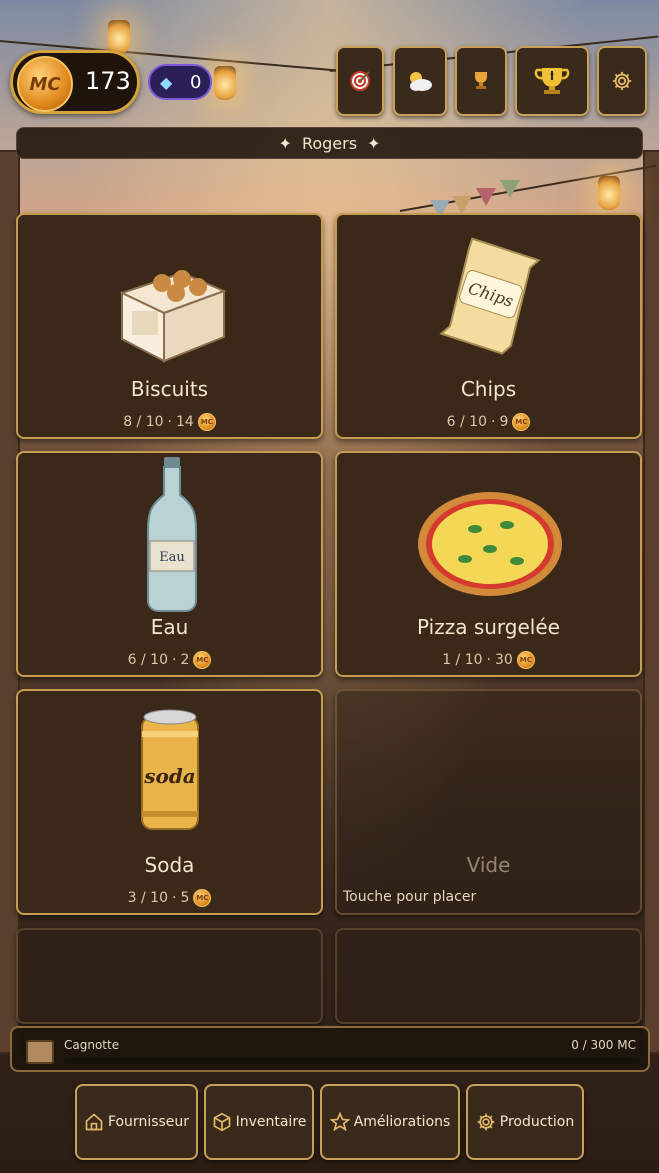  I want to click on inventory-label: Inventaire, so click(271, 1122).